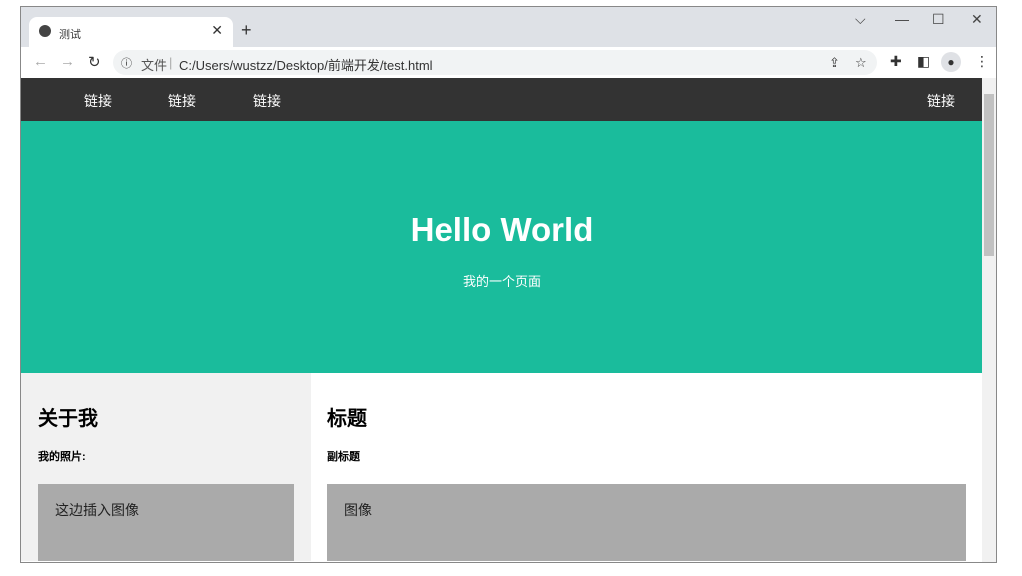 This screenshot has height=576, width=1022. What do you see at coordinates (267, 101) in the screenshot?
I see `nav-link-3: 链接` at bounding box center [267, 101].